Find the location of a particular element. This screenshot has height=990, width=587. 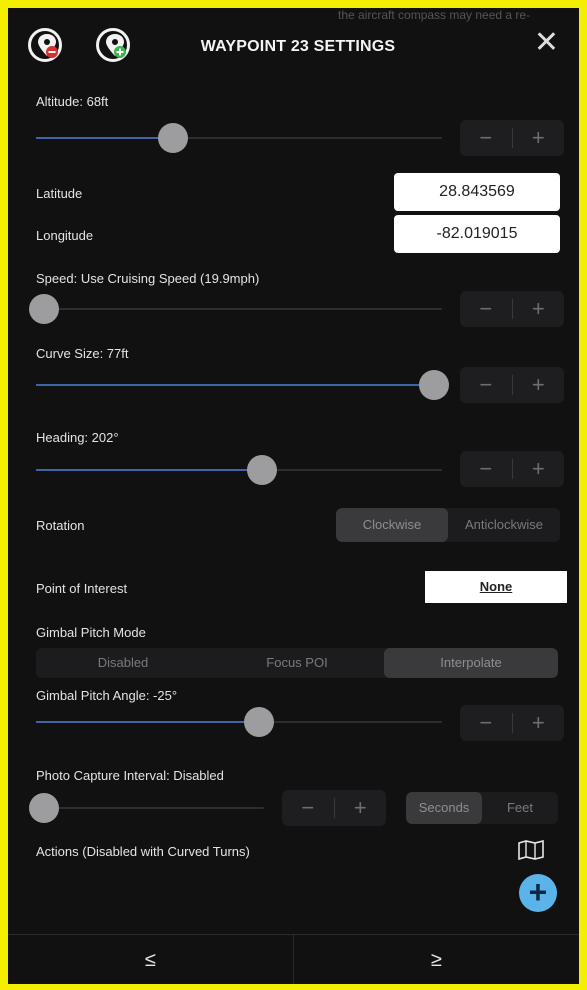

curve-size-slider-knob is located at coordinates (434, 385).